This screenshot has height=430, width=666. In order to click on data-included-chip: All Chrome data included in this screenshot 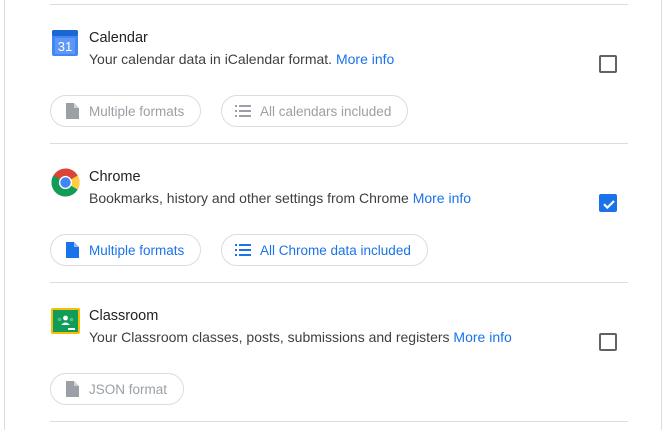, I will do `click(324, 250)`.